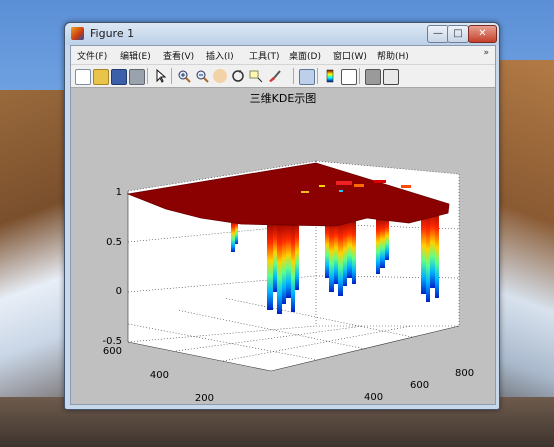  Describe the element at coordinates (264, 55) in the screenshot. I see `menu-tools: 工具(T)` at that location.